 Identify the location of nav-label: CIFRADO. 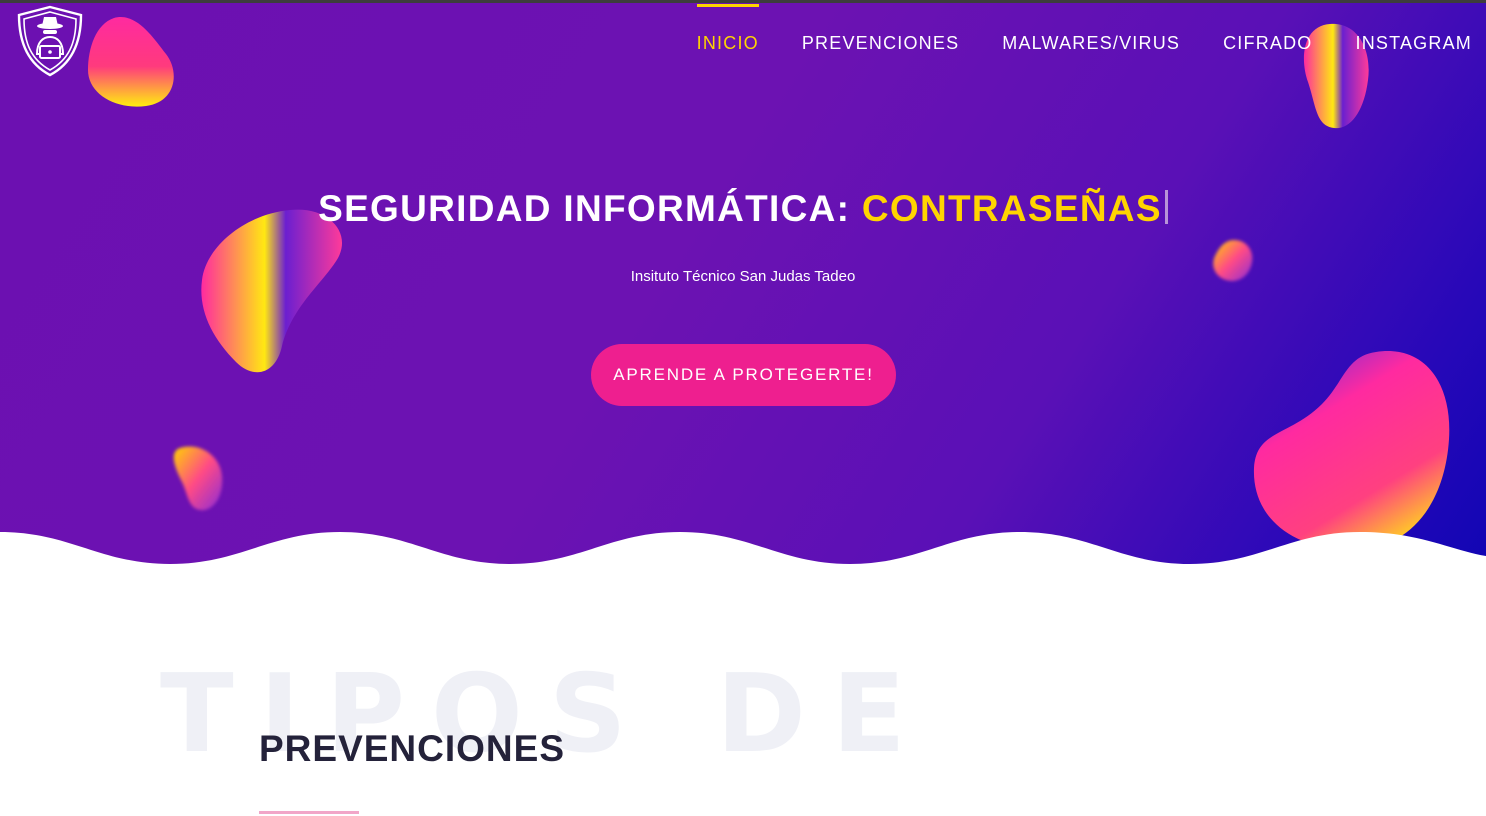
(1268, 43).